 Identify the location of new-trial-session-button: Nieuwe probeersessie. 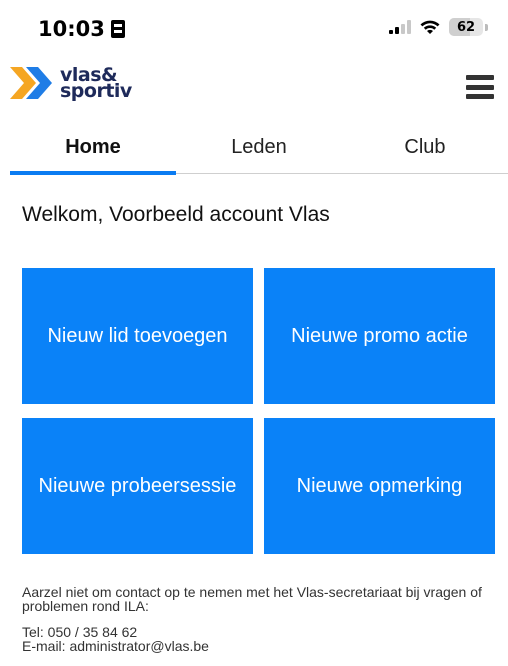
(137, 486).